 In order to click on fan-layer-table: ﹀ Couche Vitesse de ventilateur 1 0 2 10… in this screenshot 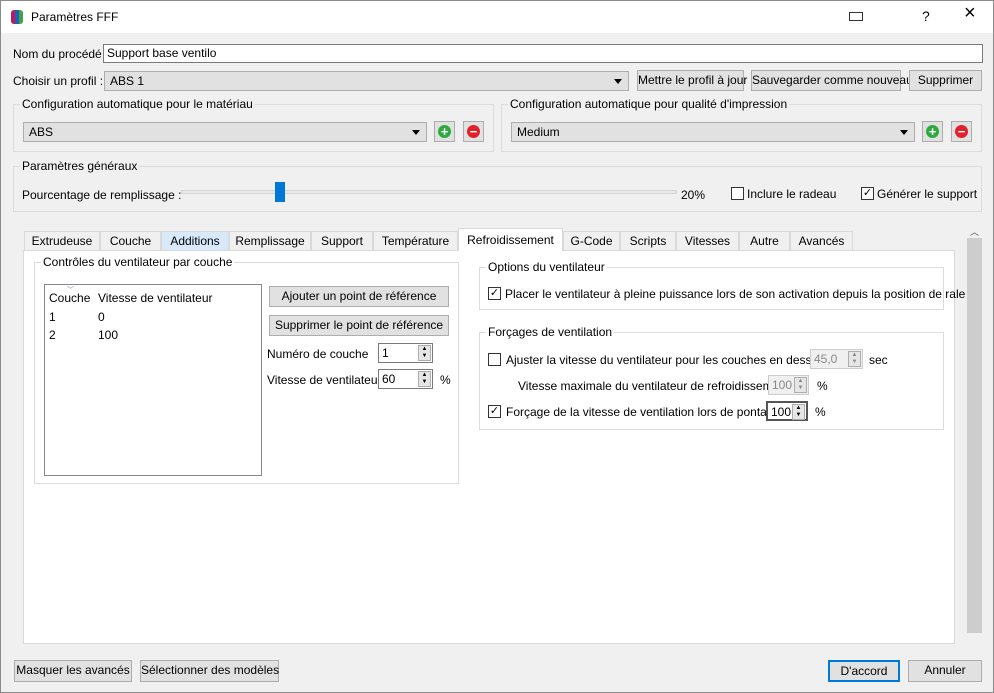, I will do `click(153, 380)`.